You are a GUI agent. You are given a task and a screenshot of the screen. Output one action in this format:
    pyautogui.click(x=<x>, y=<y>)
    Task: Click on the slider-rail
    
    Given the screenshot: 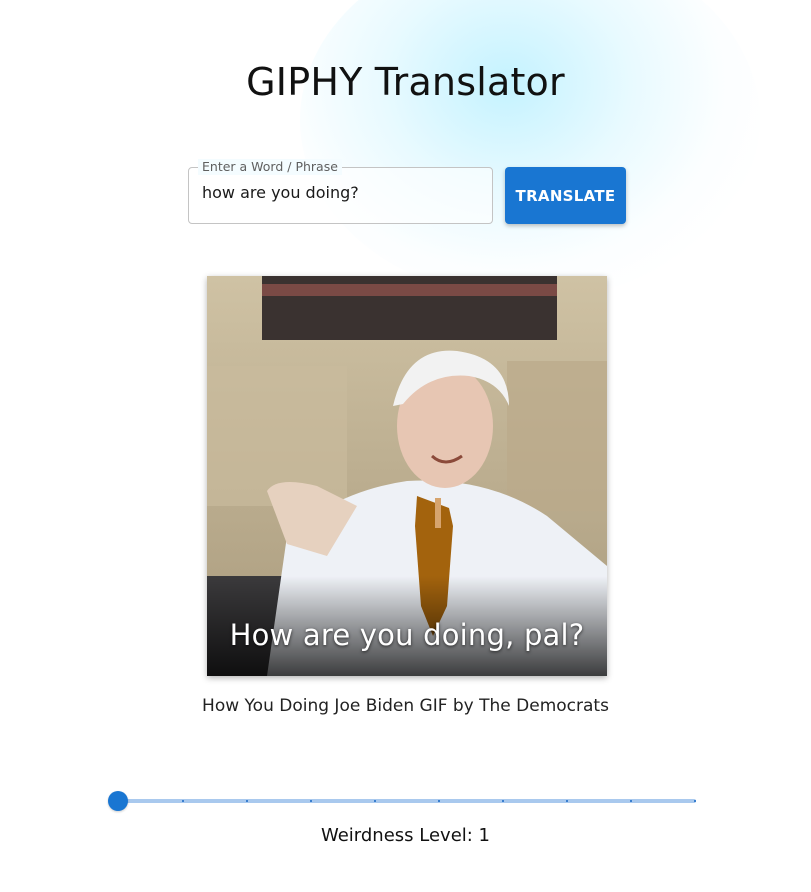 What is the action you would take?
    pyautogui.click(x=407, y=801)
    